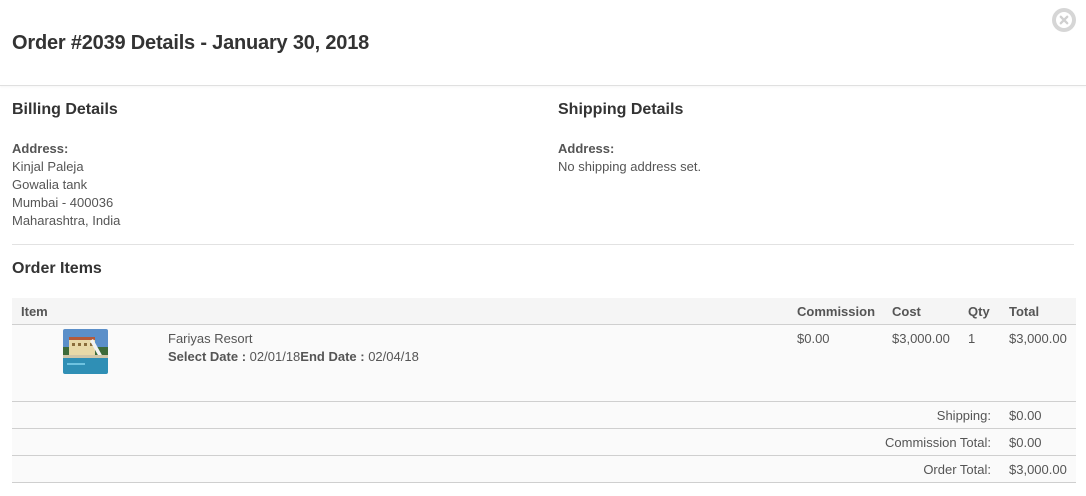 The height and width of the screenshot is (496, 1086). What do you see at coordinates (963, 415) in the screenshot?
I see `shipping-total-label: Shipping:` at bounding box center [963, 415].